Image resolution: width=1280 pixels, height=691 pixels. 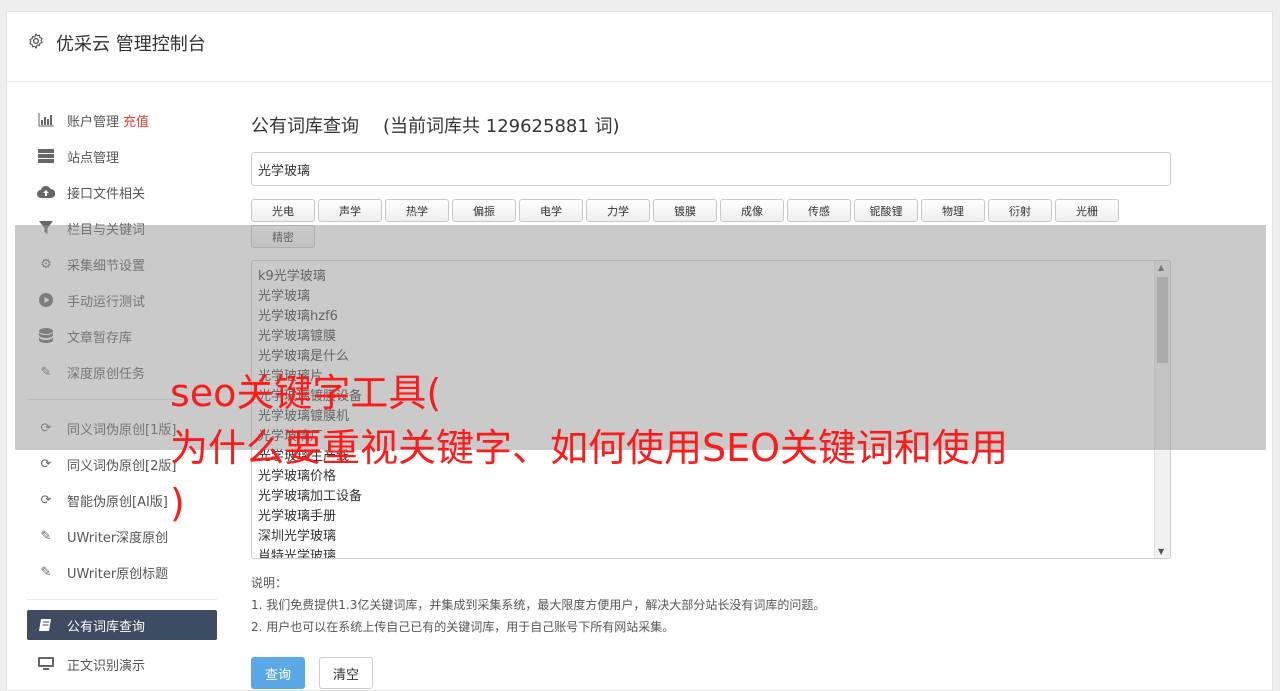 What do you see at coordinates (819, 210) in the screenshot?
I see `tag-button: 传感` at bounding box center [819, 210].